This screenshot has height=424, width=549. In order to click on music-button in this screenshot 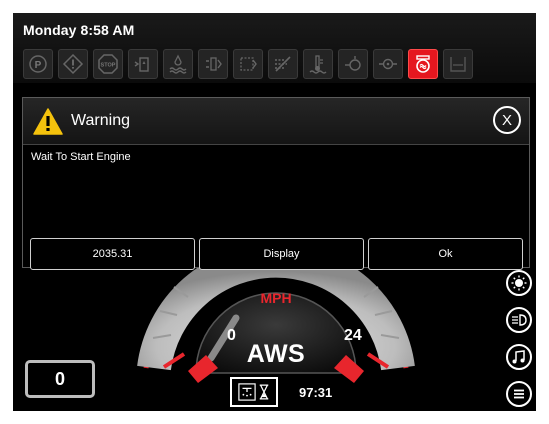, I will do `click(519, 357)`.